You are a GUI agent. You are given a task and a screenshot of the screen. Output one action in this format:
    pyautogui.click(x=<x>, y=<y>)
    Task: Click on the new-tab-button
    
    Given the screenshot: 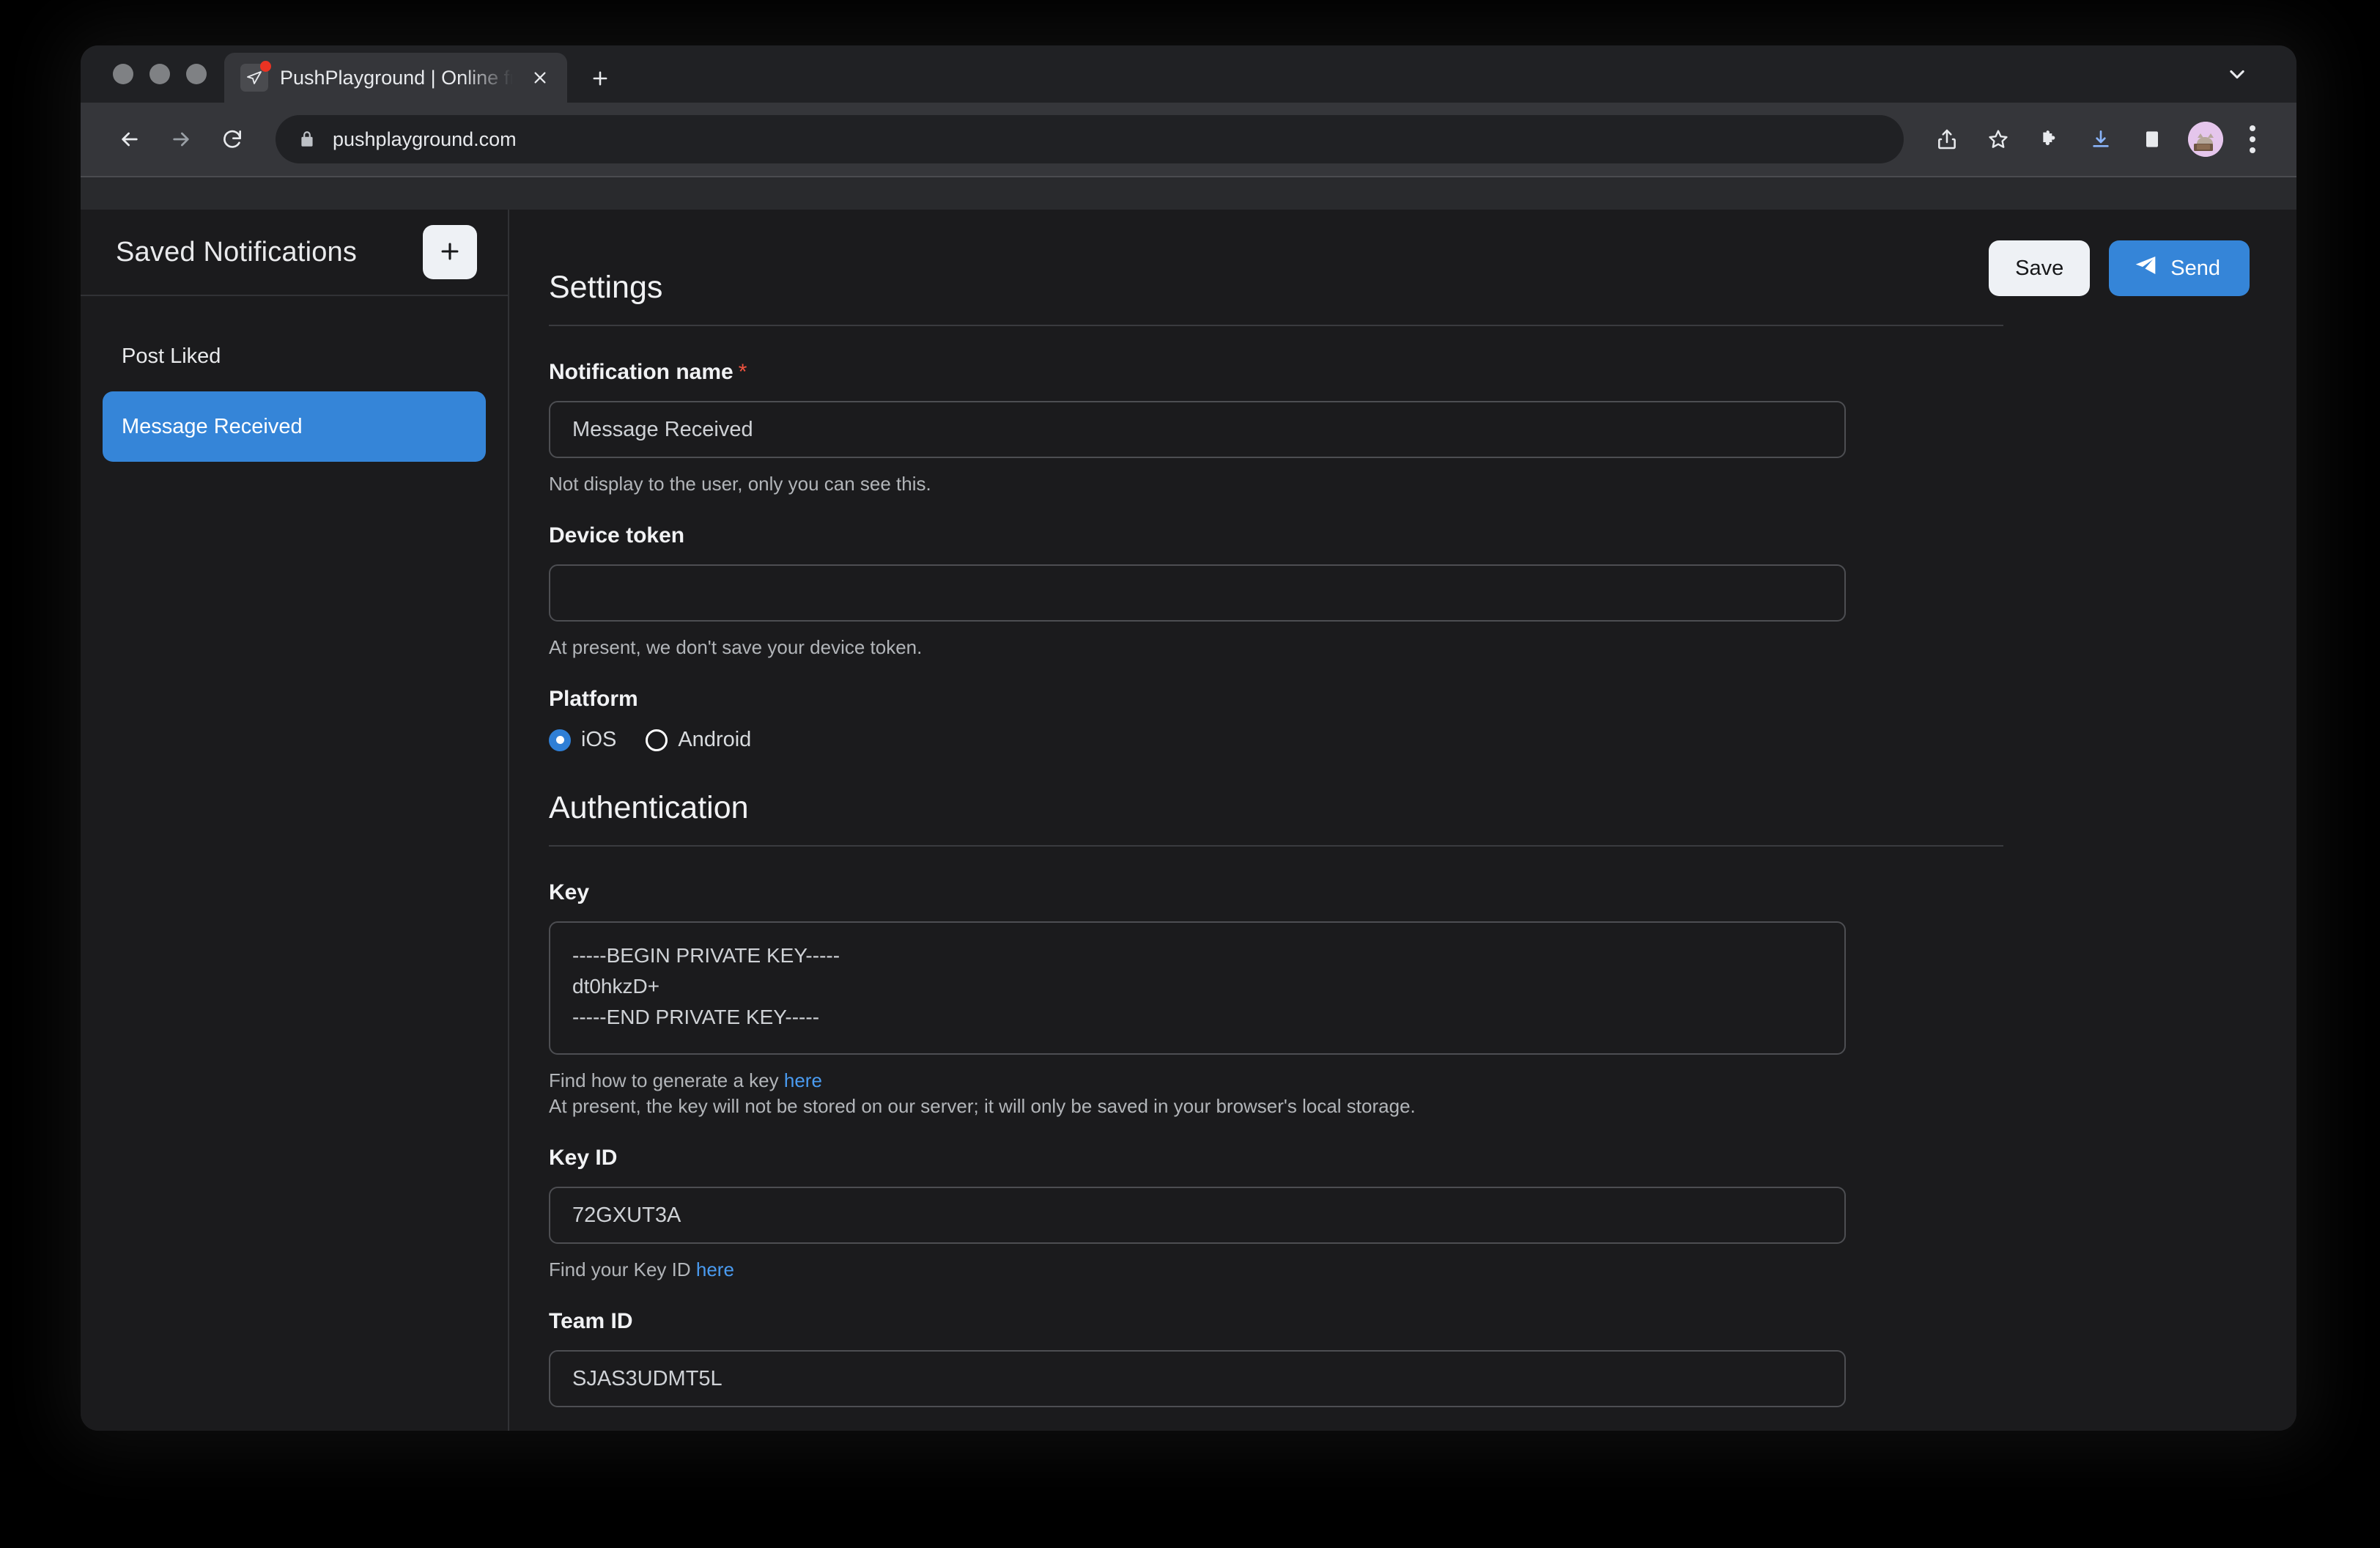 What is the action you would take?
    pyautogui.click(x=600, y=78)
    